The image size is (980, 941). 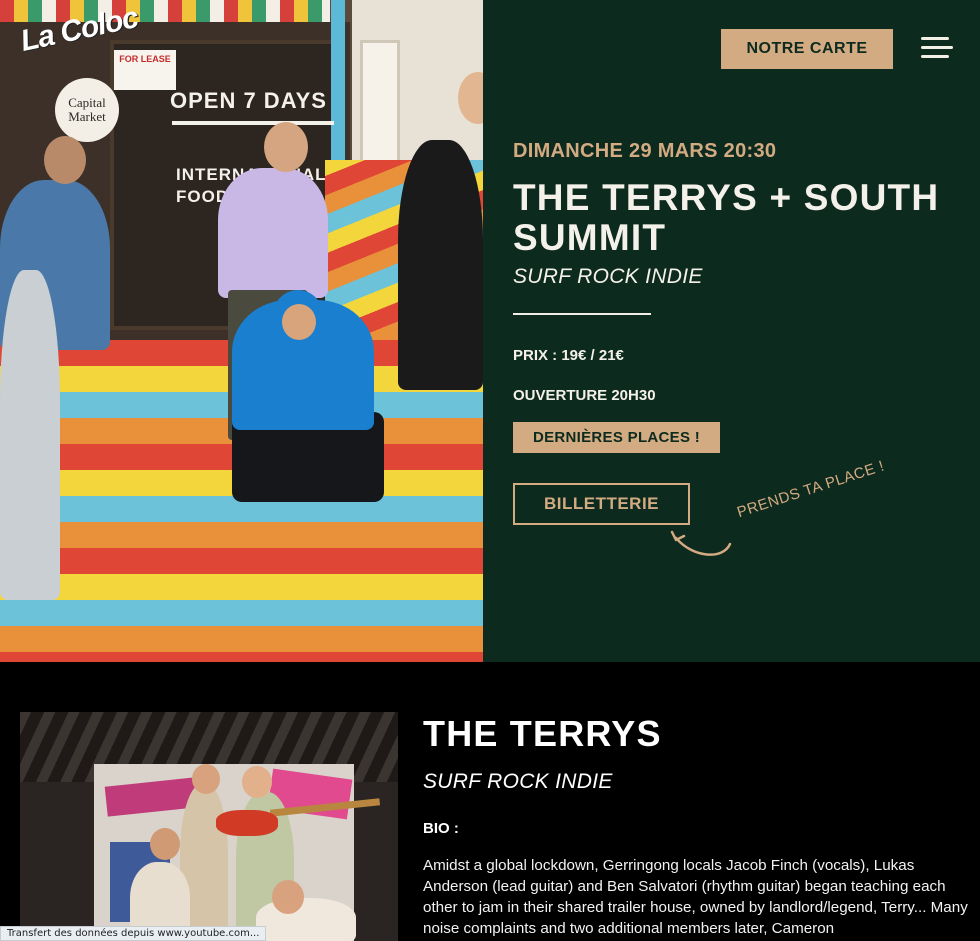 What do you see at coordinates (568, 355) in the screenshot?
I see `event-price: PRIX : 19€ / 21€` at bounding box center [568, 355].